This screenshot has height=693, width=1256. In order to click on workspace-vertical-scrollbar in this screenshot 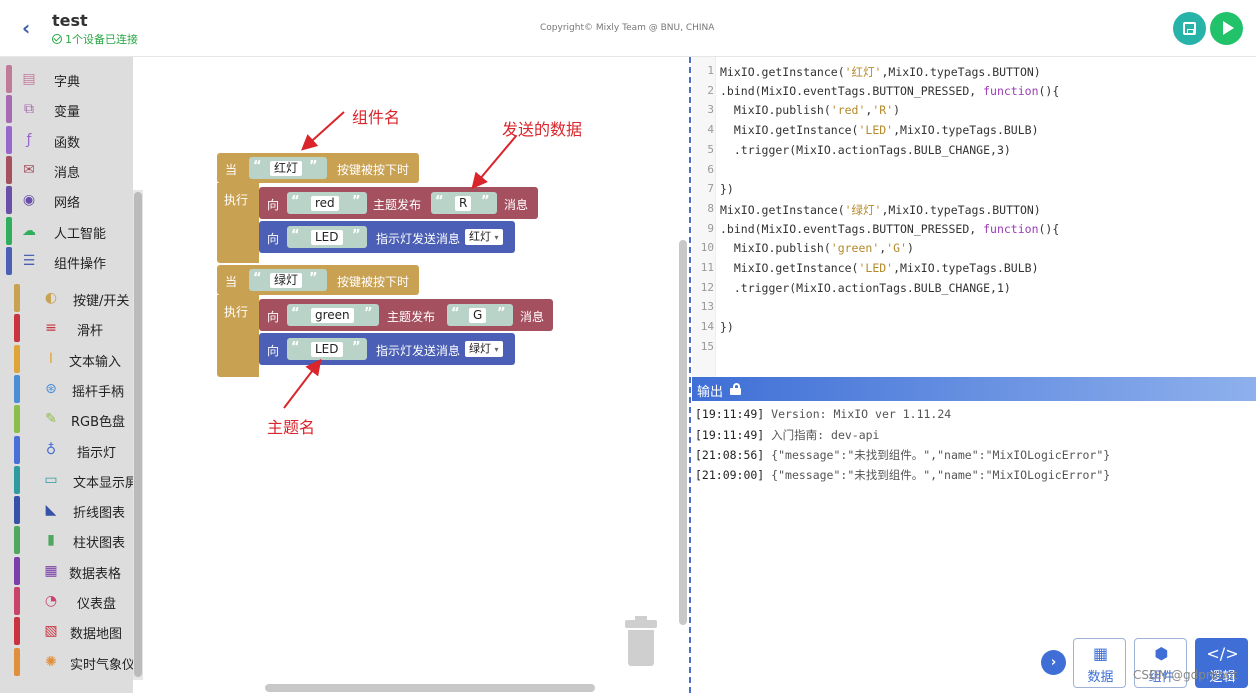, I will do `click(683, 432)`.